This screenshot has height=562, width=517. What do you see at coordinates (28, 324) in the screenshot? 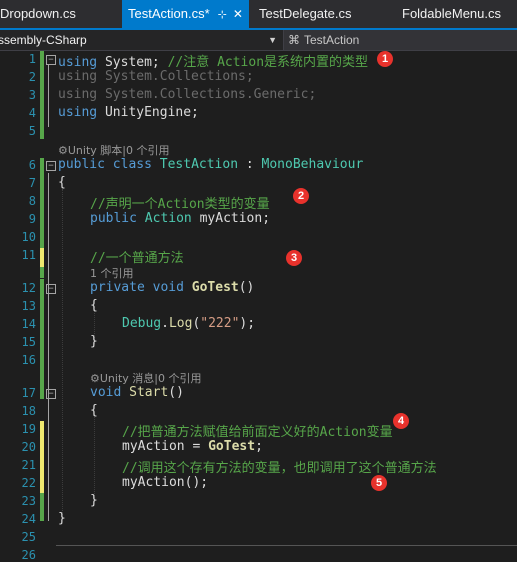
I see `line-number: 14` at bounding box center [28, 324].